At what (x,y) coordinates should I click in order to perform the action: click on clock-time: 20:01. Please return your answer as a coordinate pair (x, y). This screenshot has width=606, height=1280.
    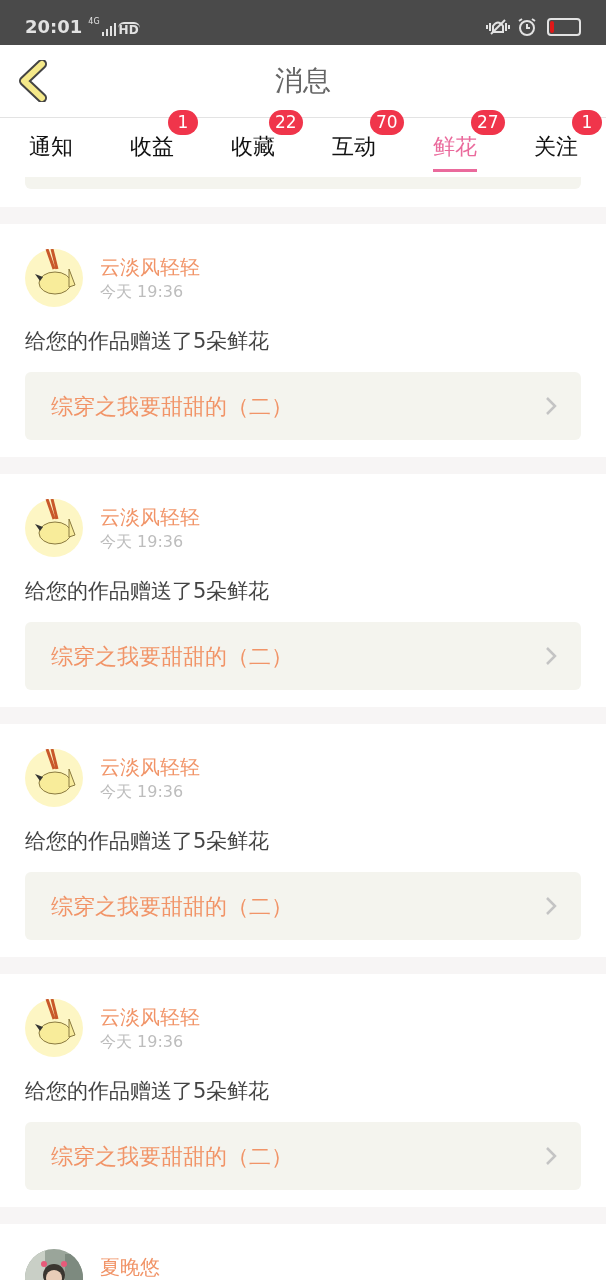
    Looking at the image, I should click on (54, 27).